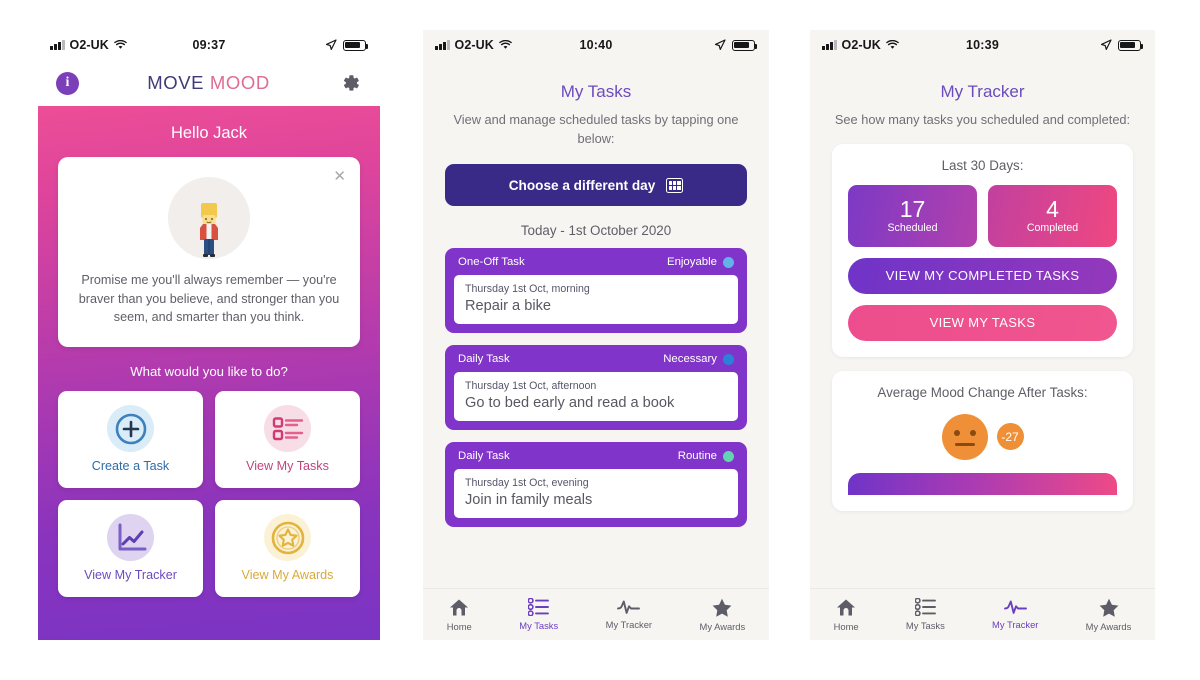 This screenshot has width=1200, height=680. What do you see at coordinates (964, 436) in the screenshot?
I see `neutral-face-icon` at bounding box center [964, 436].